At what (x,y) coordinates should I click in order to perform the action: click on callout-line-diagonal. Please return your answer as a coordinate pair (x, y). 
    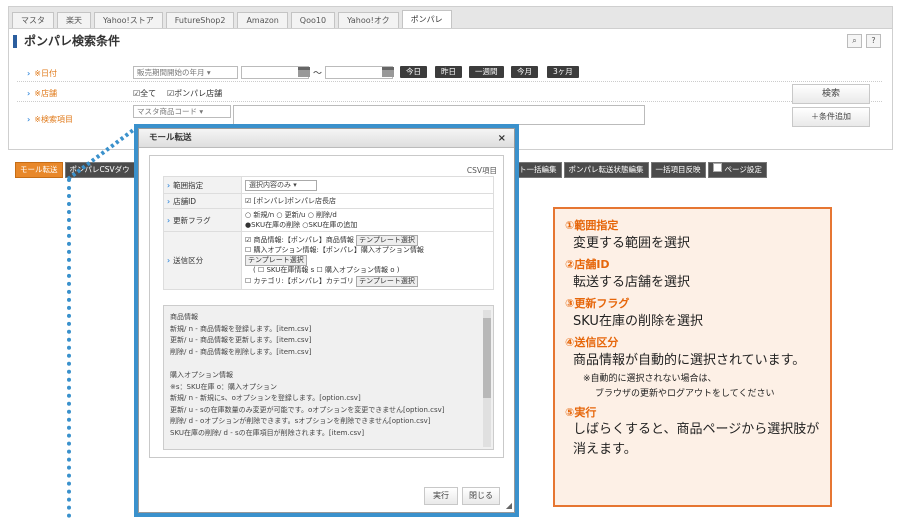
    Looking at the image, I should click on (102, 153).